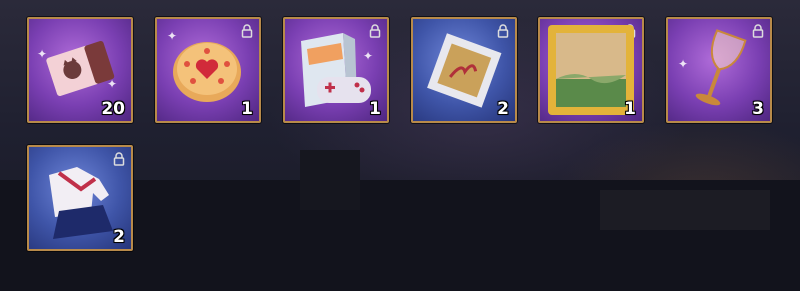  What do you see at coordinates (758, 109) in the screenshot?
I see `item-quantity: 3` at bounding box center [758, 109].